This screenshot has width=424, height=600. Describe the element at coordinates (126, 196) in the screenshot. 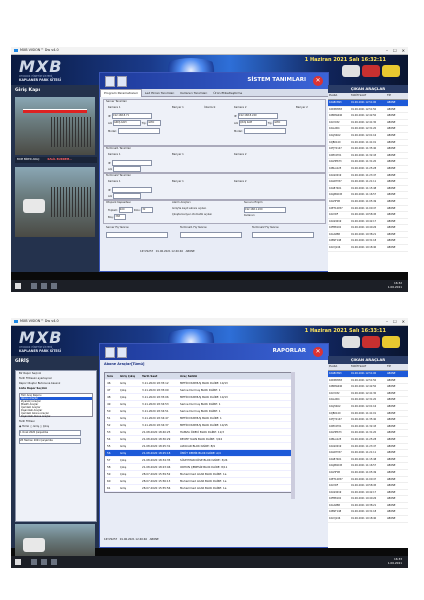

I see `terminal2-name-input` at that location.